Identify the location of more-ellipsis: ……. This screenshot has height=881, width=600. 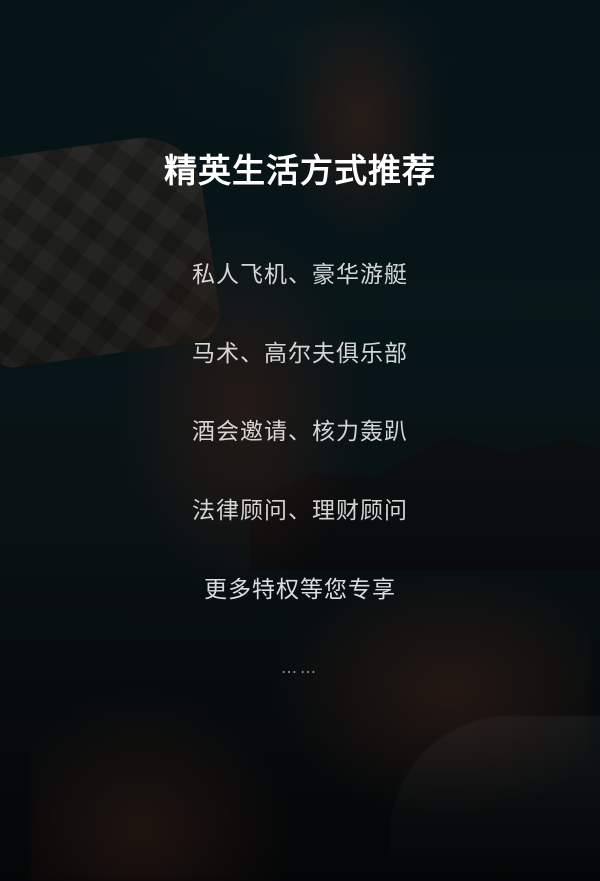
(300, 667).